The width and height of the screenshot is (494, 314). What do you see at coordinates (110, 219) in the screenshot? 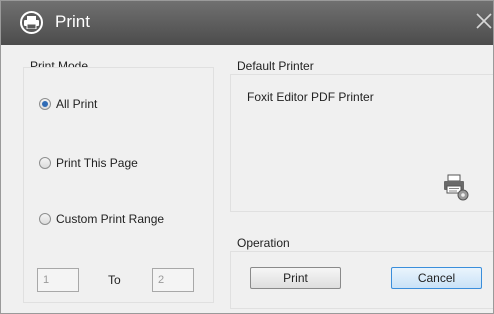
I see `radio-label-custom-print-range: Custom Print Range` at bounding box center [110, 219].